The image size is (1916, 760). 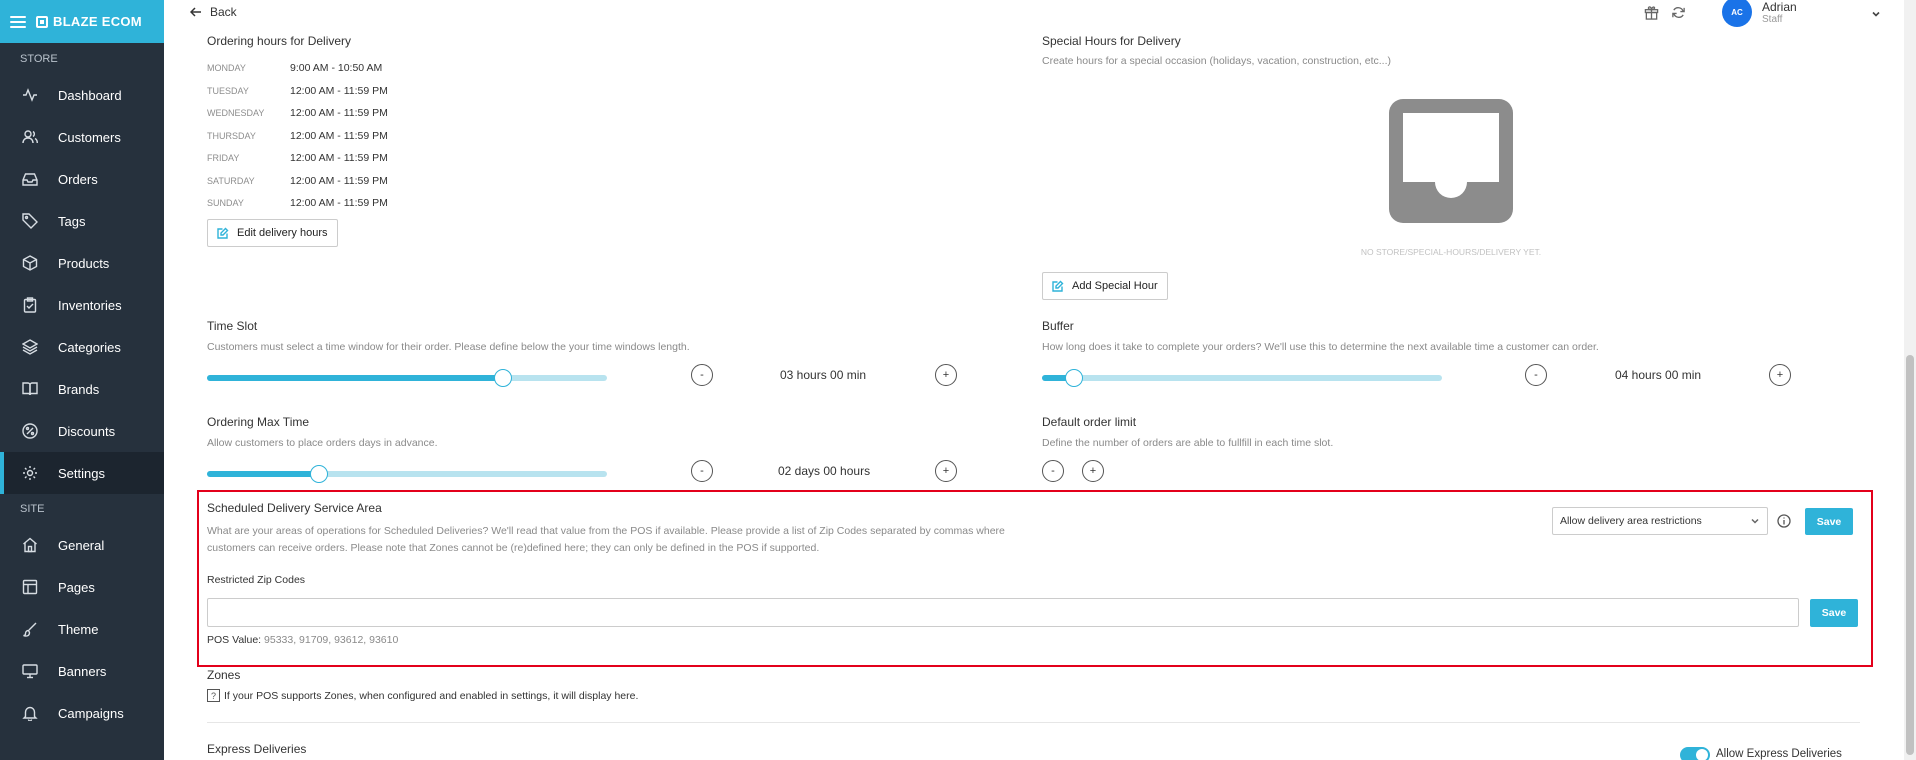 I want to click on sidebar-item-label: Pages, so click(x=76, y=587).